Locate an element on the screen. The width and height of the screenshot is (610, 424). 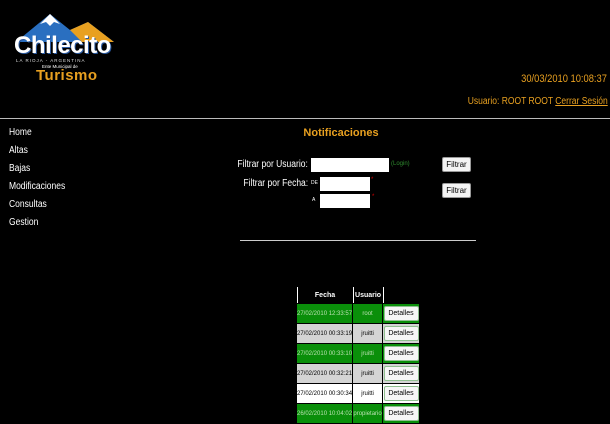
column-header-actions is located at coordinates (401, 295).